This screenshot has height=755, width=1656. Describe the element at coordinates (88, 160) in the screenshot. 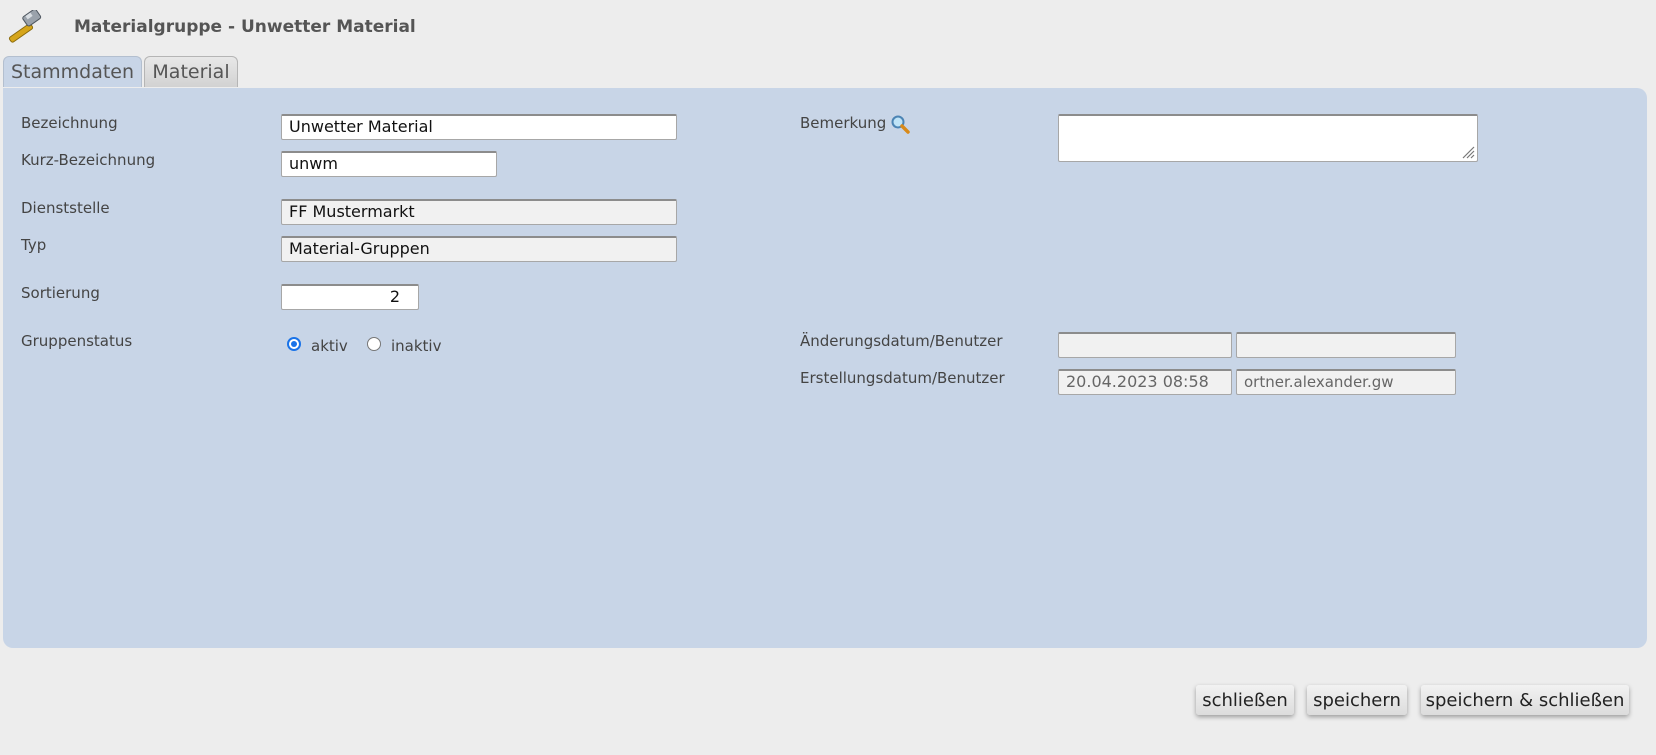

I see `kurz-bezeichnung-label: Kurz-Bezeichnung` at that location.